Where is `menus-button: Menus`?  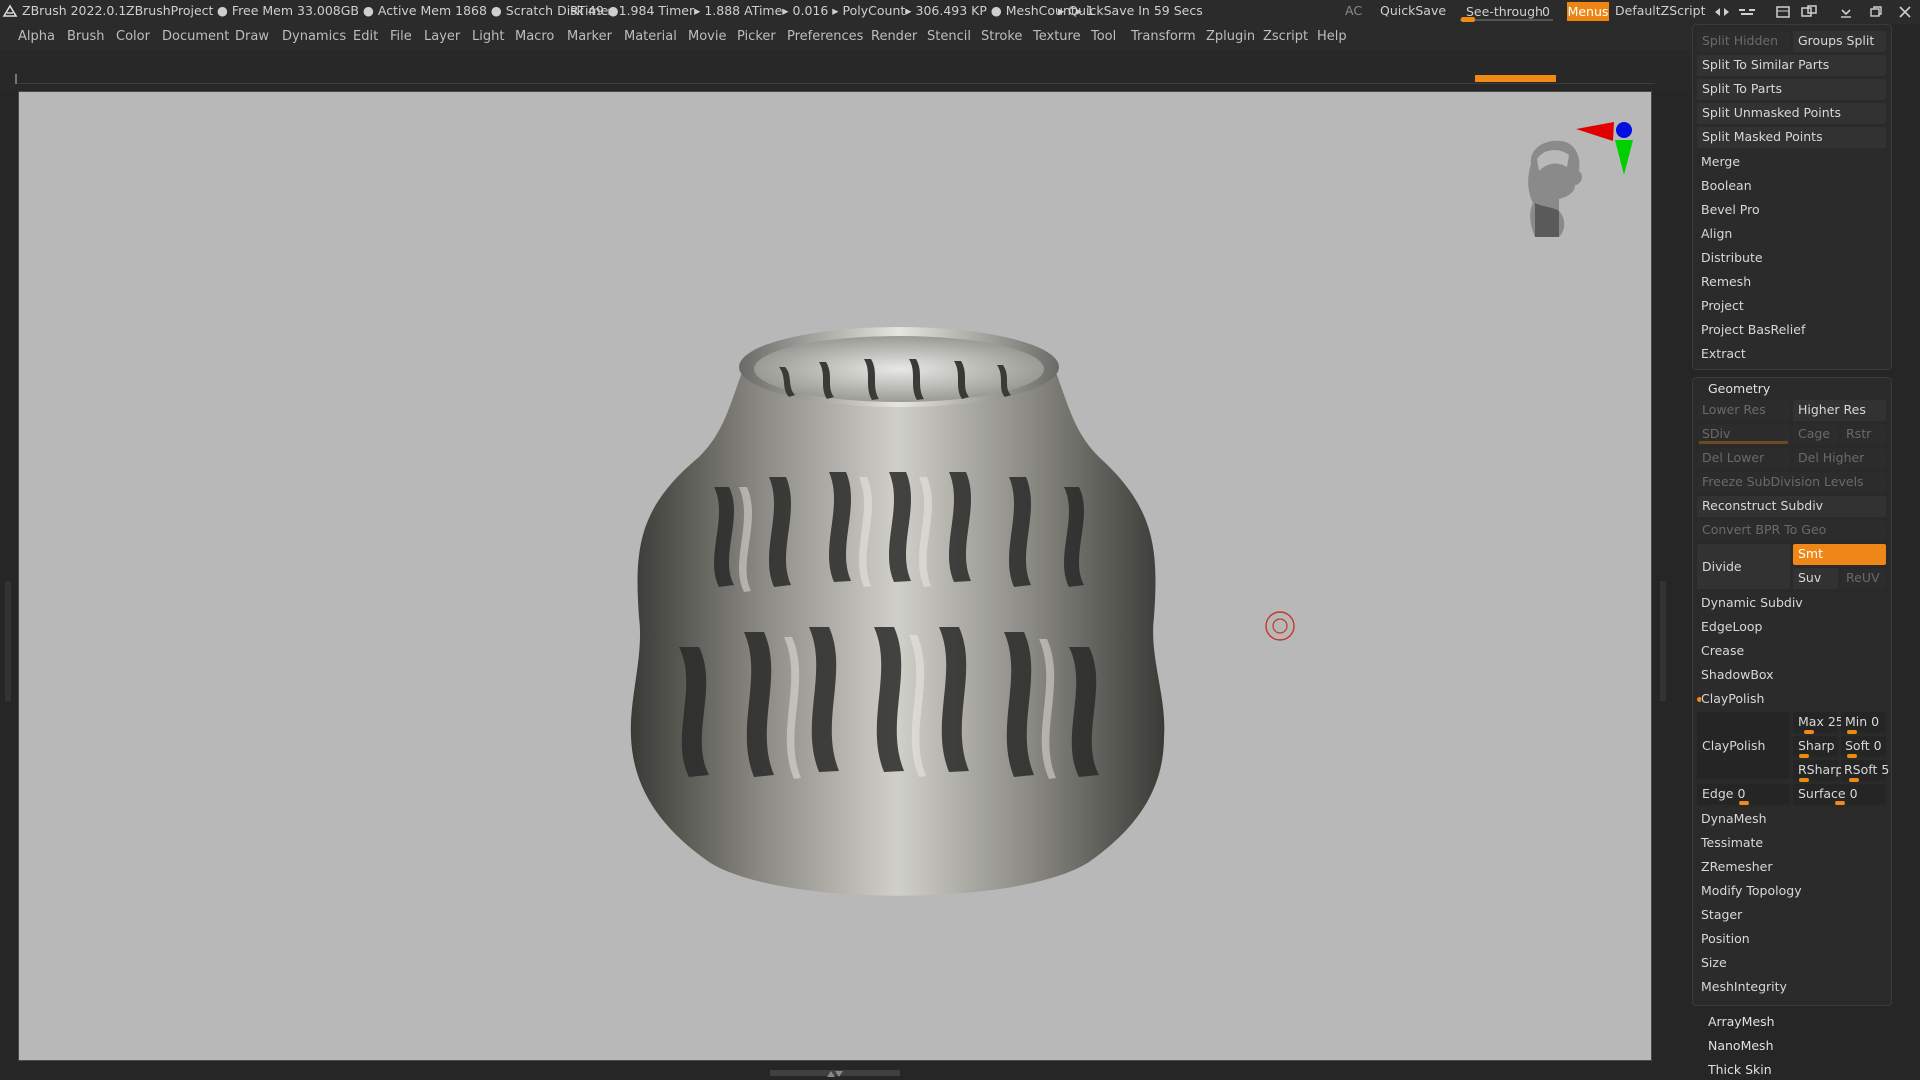
menus-button: Menus is located at coordinates (1588, 11).